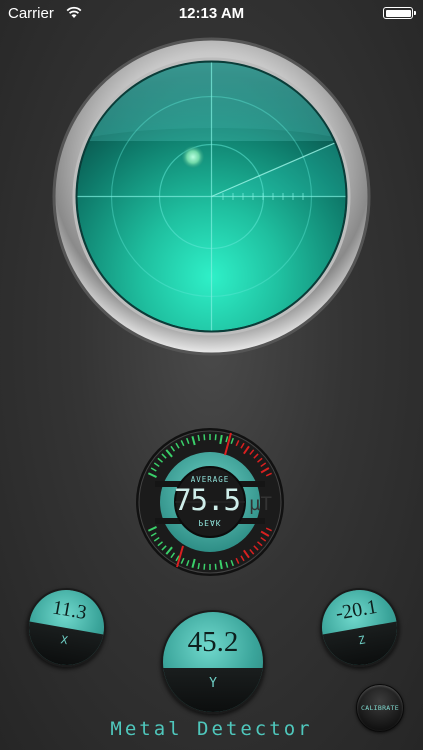  What do you see at coordinates (213, 642) in the screenshot?
I see `y-value: 45.2` at bounding box center [213, 642].